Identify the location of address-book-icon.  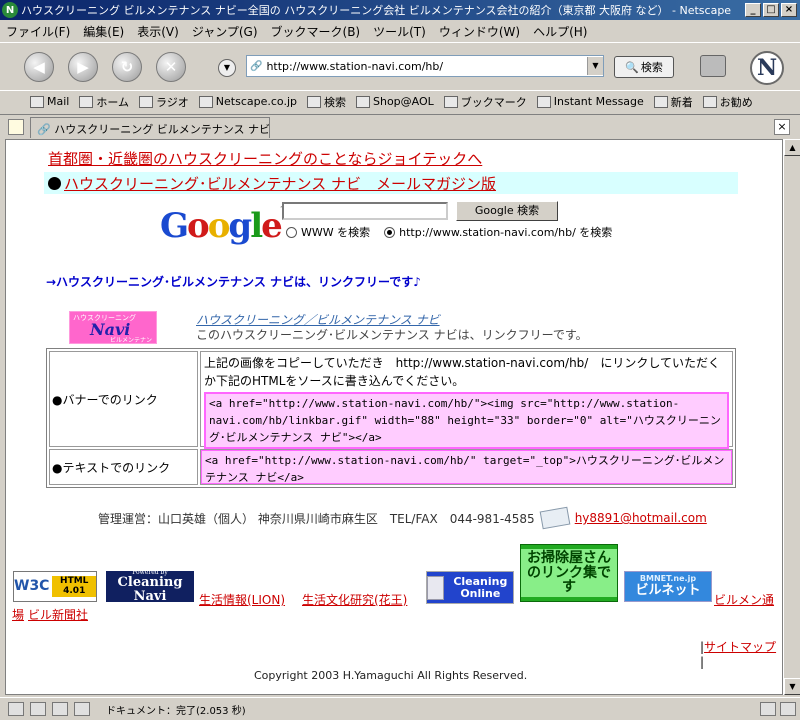
(82, 709).